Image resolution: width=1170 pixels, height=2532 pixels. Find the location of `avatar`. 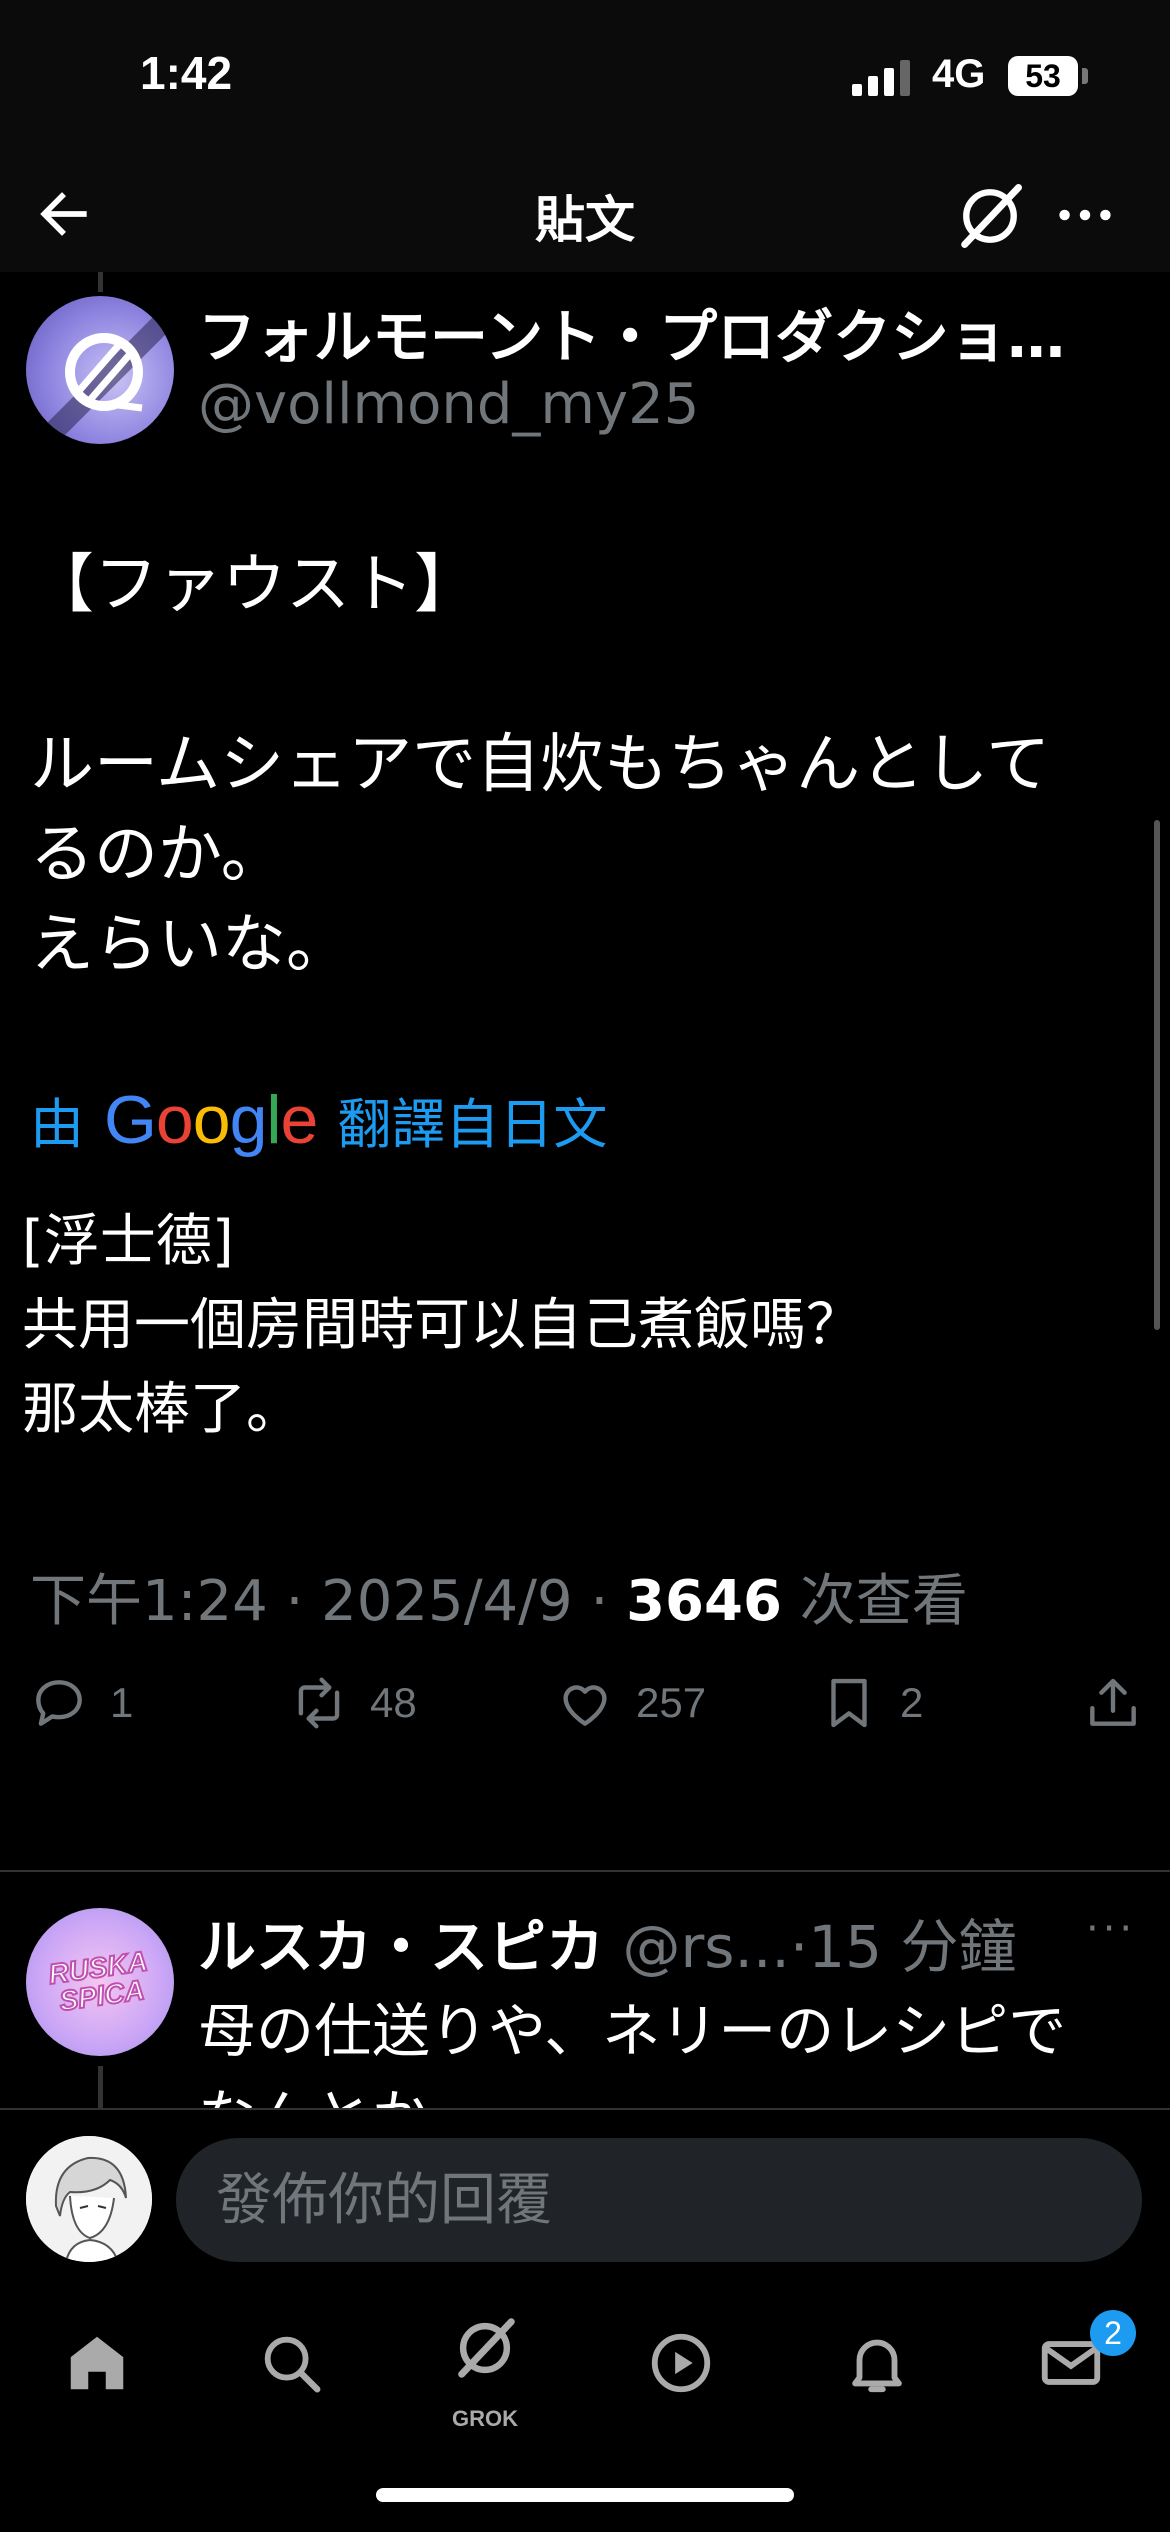

avatar is located at coordinates (100, 370).